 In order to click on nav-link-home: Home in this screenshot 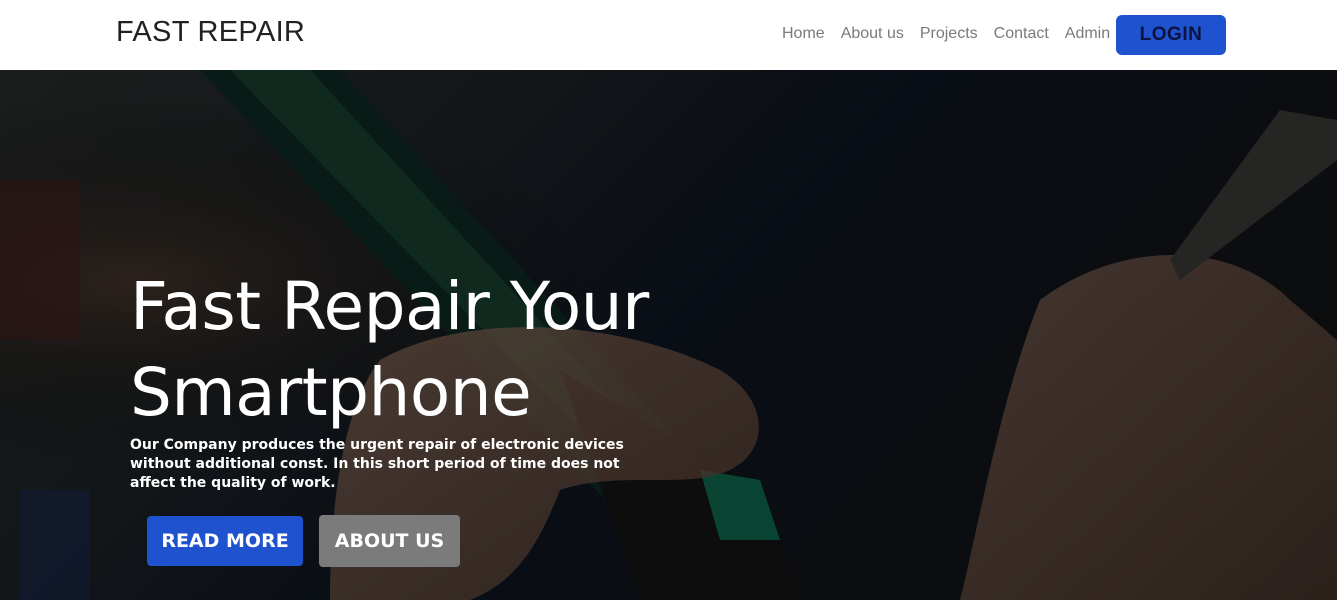, I will do `click(803, 34)`.